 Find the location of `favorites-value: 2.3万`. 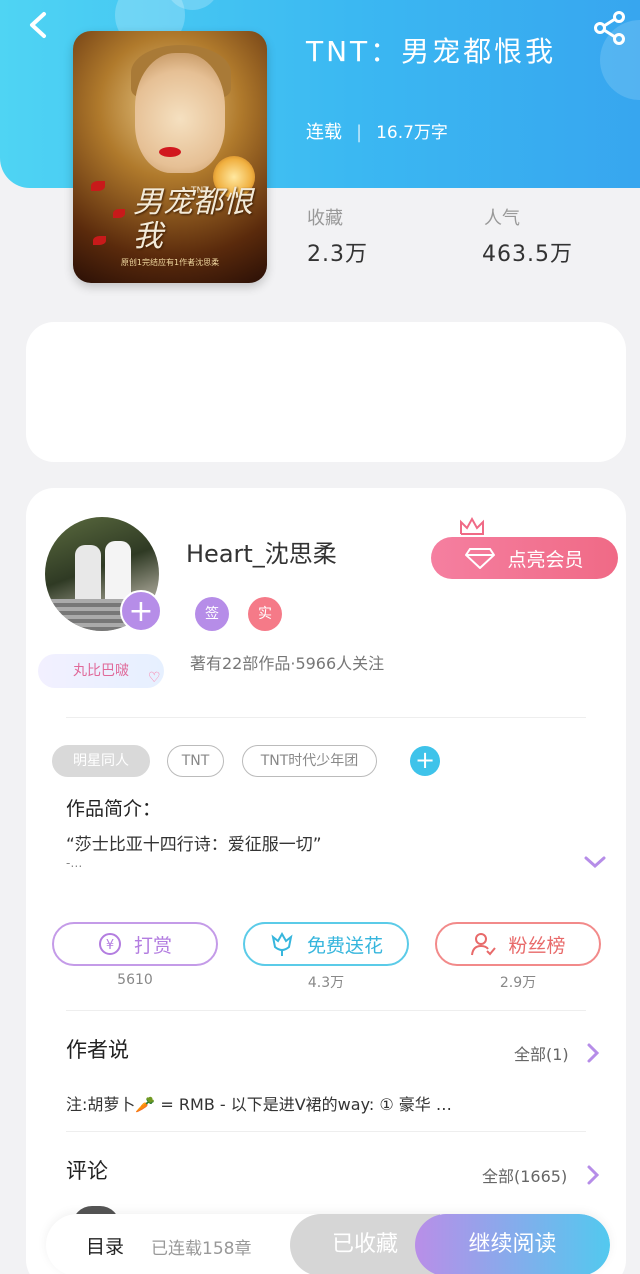

favorites-value: 2.3万 is located at coordinates (337, 254).